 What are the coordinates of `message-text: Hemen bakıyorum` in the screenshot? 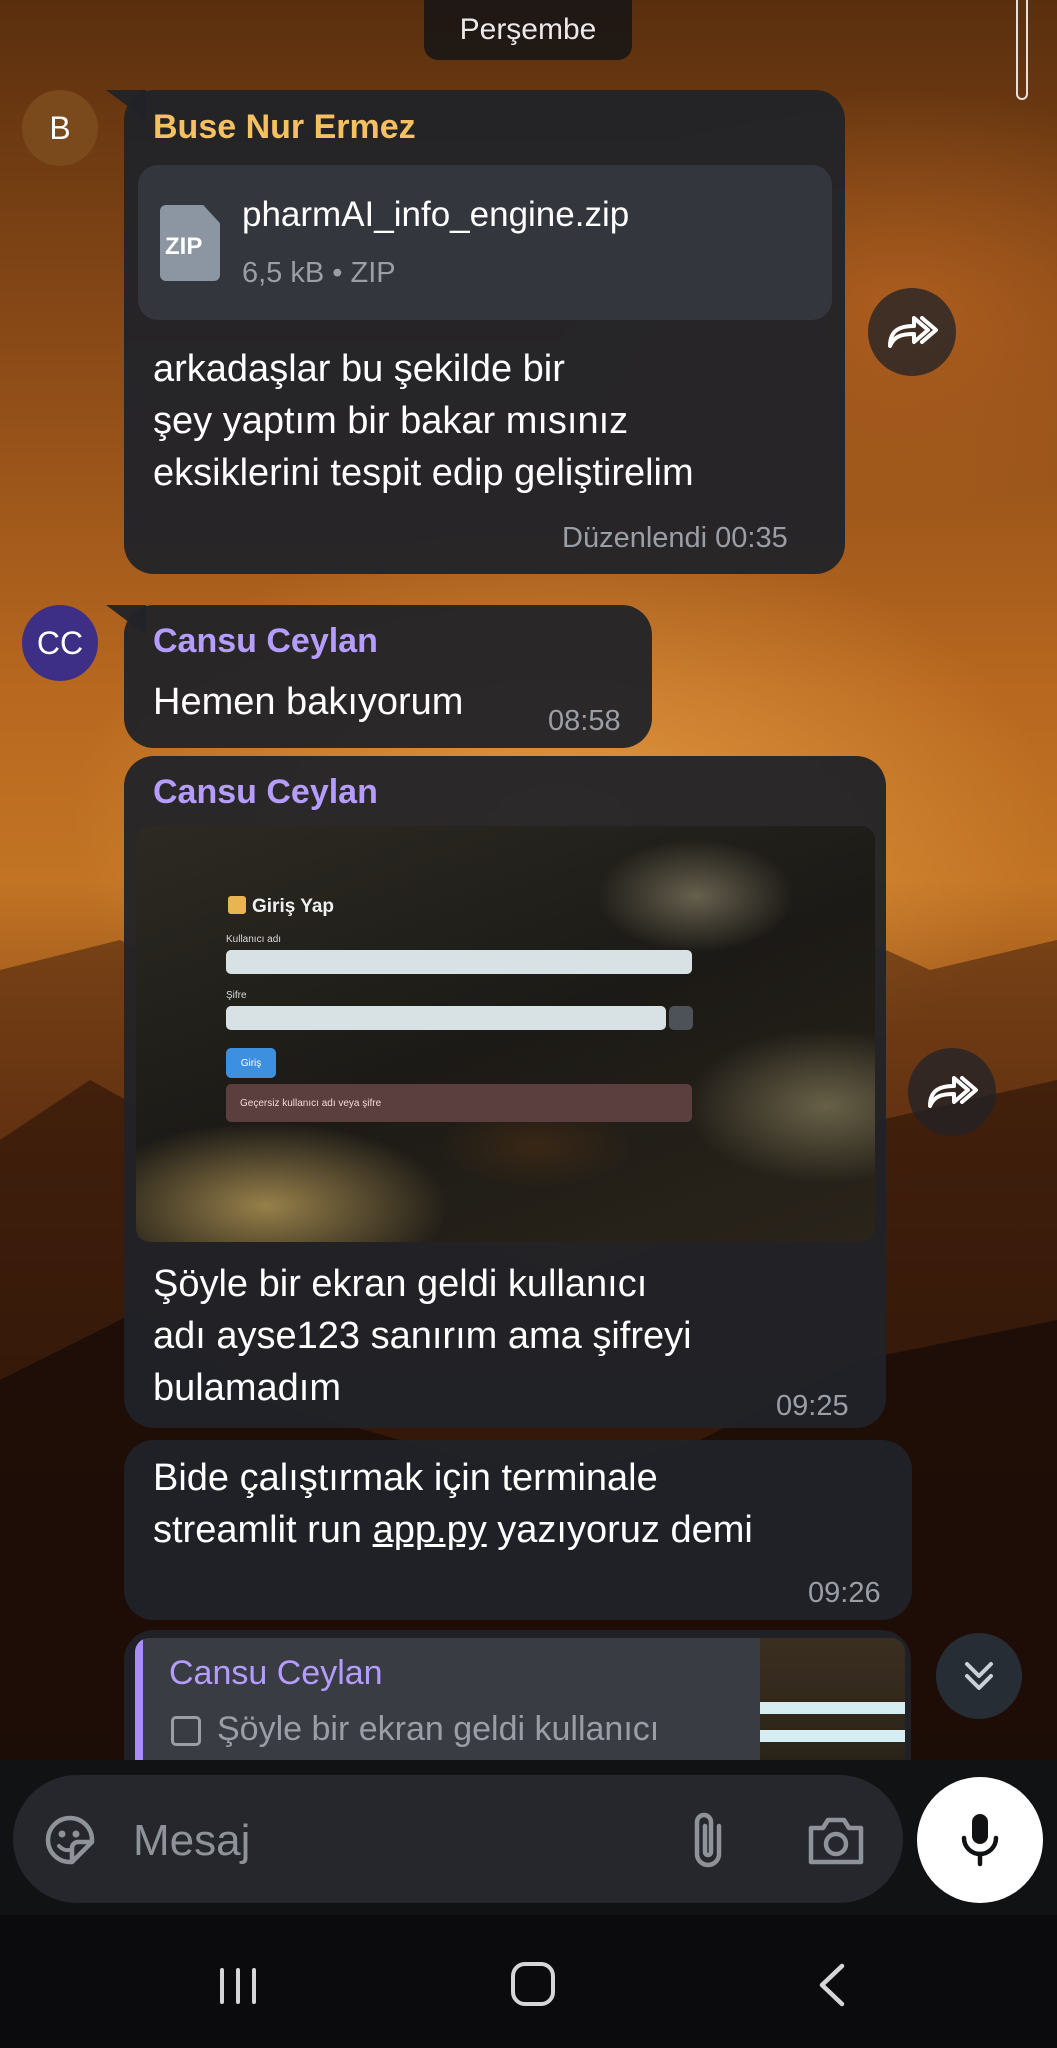 It's located at (308, 702).